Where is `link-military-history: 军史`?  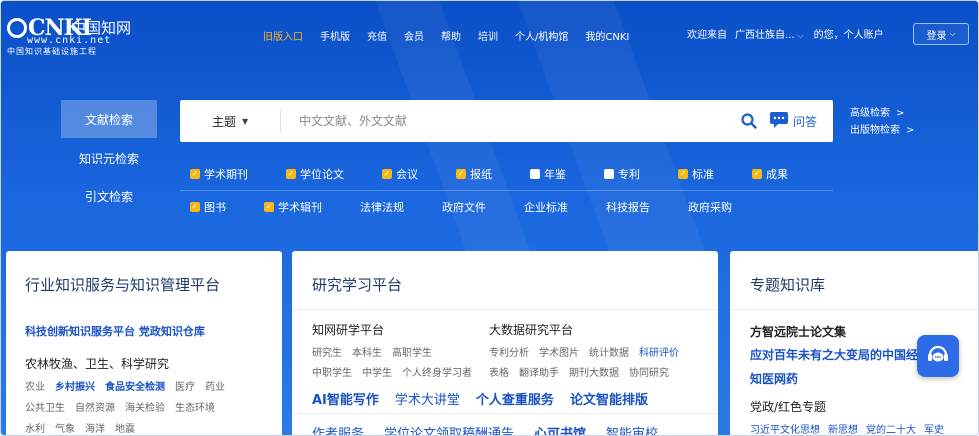
link-military-history: 军史 is located at coordinates (934, 430).